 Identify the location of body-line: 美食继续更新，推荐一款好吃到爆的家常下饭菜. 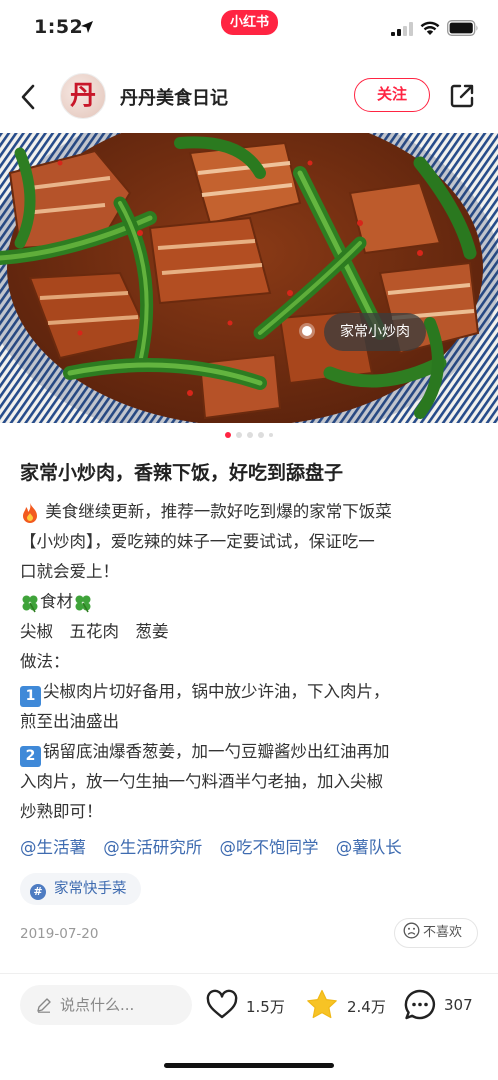
(251, 512).